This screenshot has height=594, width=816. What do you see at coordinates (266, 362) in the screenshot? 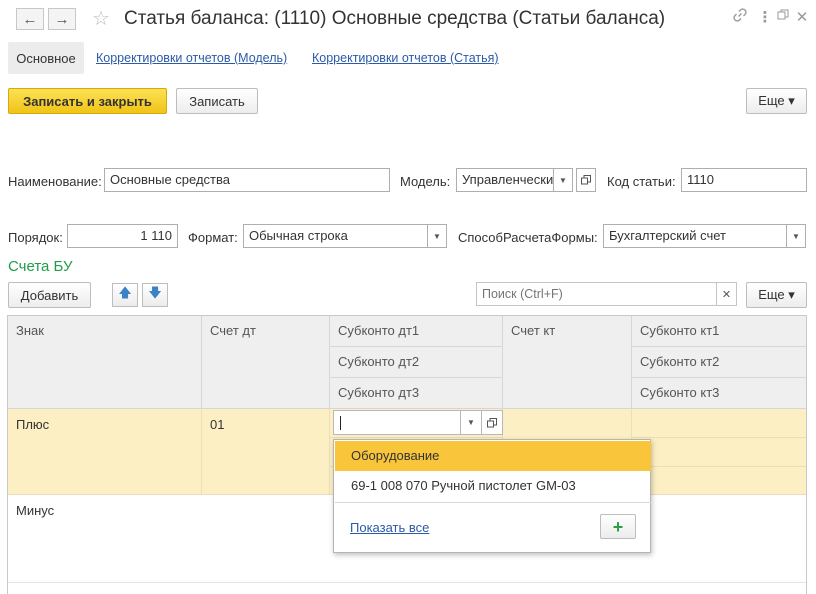
I see `column-header-debit: Счет дт` at bounding box center [266, 362].